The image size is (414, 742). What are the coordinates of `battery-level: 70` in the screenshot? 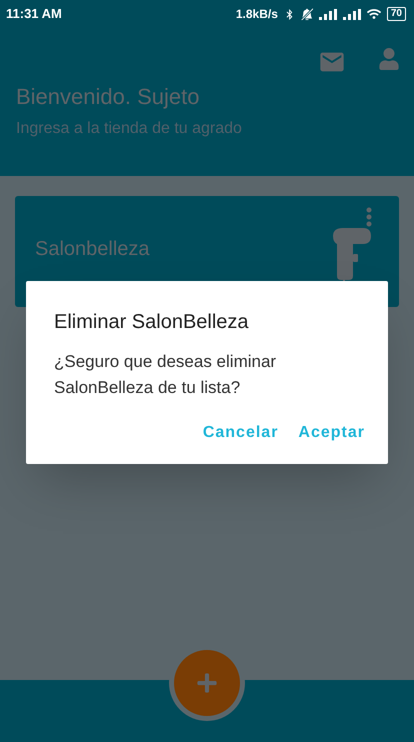 It's located at (396, 14).